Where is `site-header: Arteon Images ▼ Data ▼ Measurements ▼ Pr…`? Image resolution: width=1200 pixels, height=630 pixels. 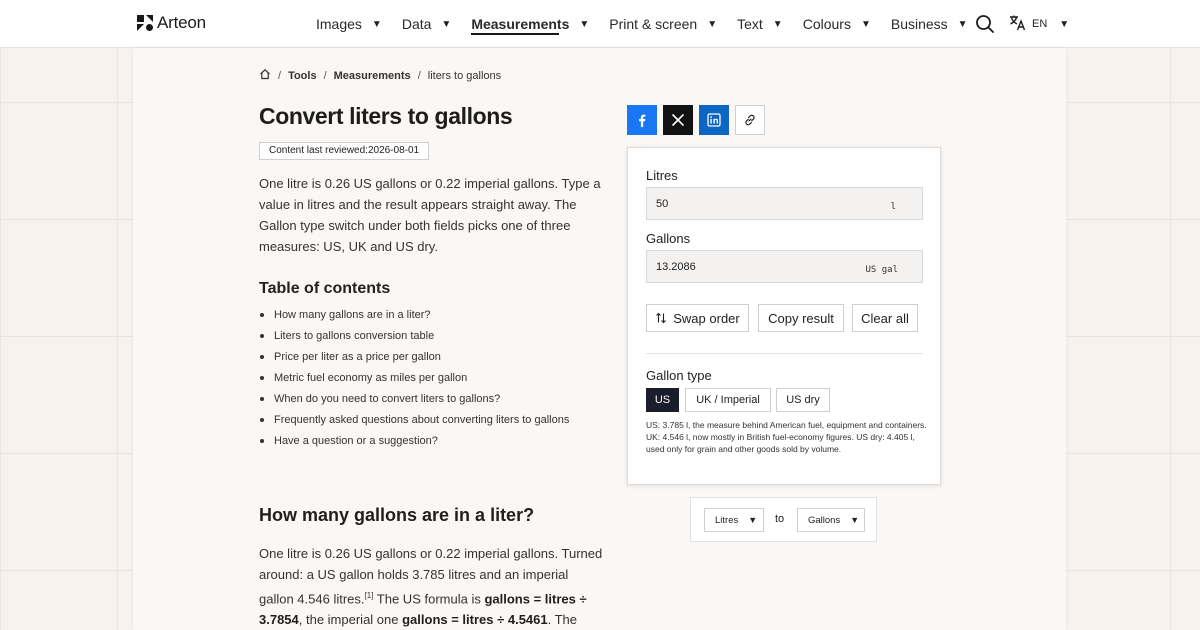
site-header: Arteon Images ▼ Data ▼ Measurements ▼ Pr… is located at coordinates (600, 24).